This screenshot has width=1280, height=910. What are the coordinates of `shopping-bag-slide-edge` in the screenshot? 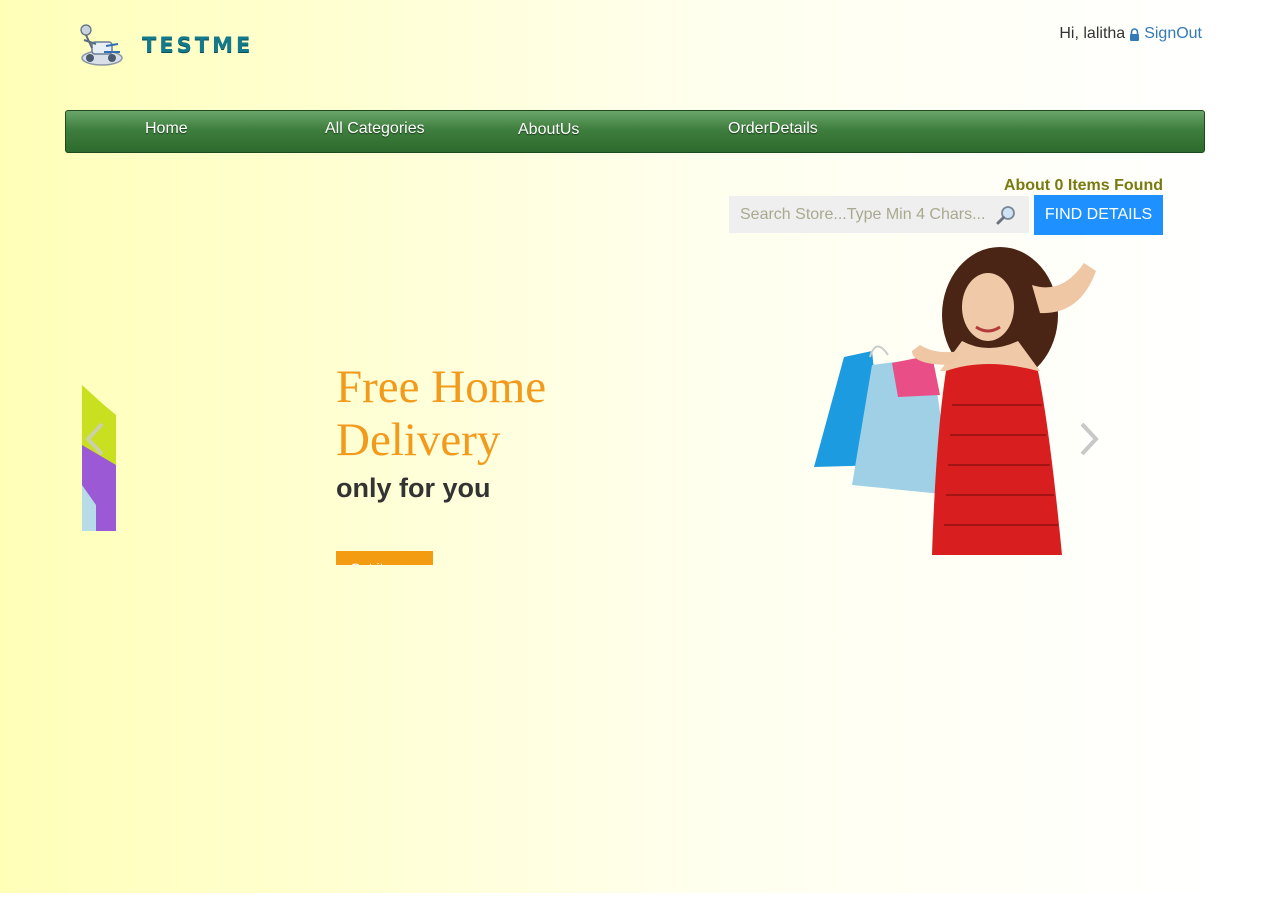 It's located at (99, 458).